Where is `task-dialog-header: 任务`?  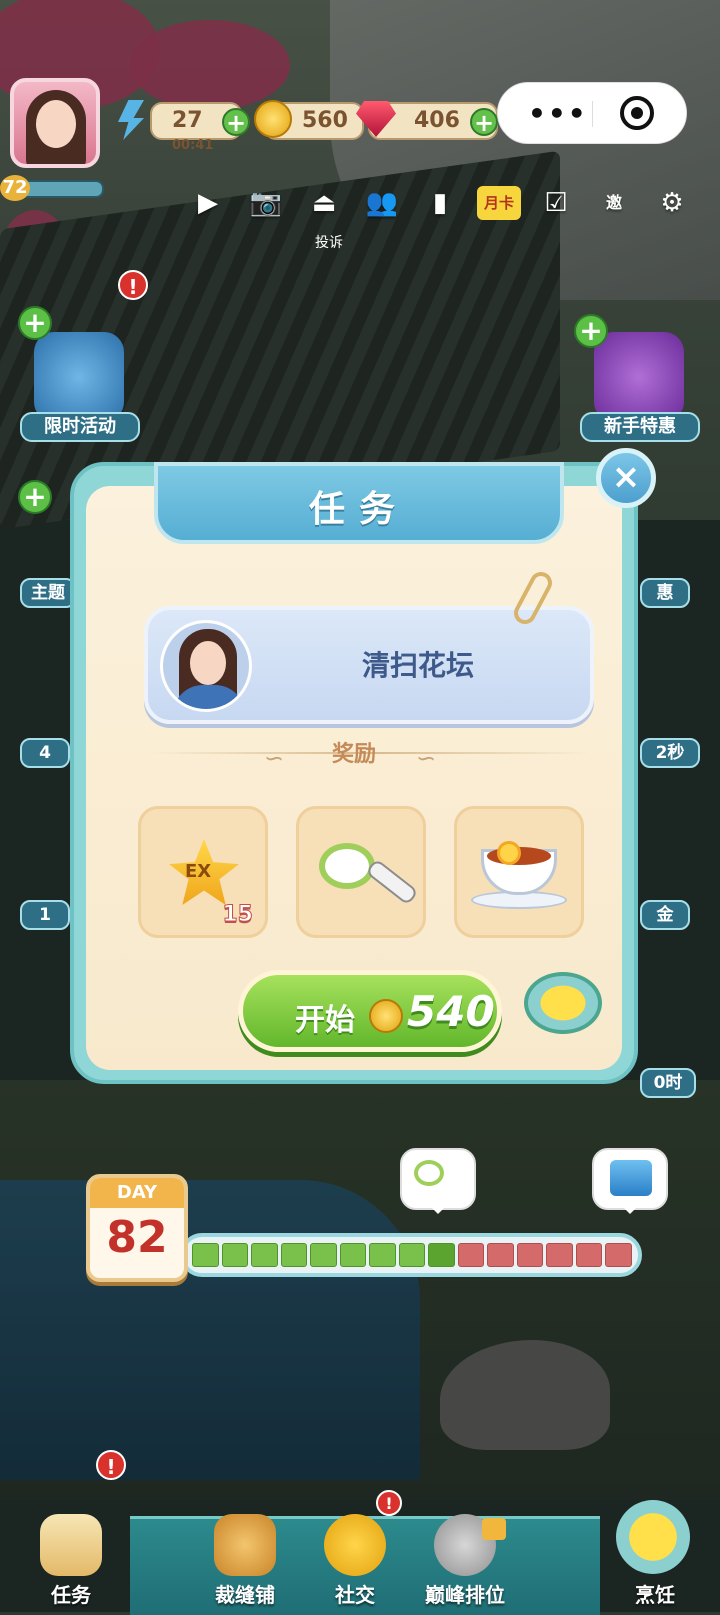 task-dialog-header: 任务 is located at coordinates (359, 503).